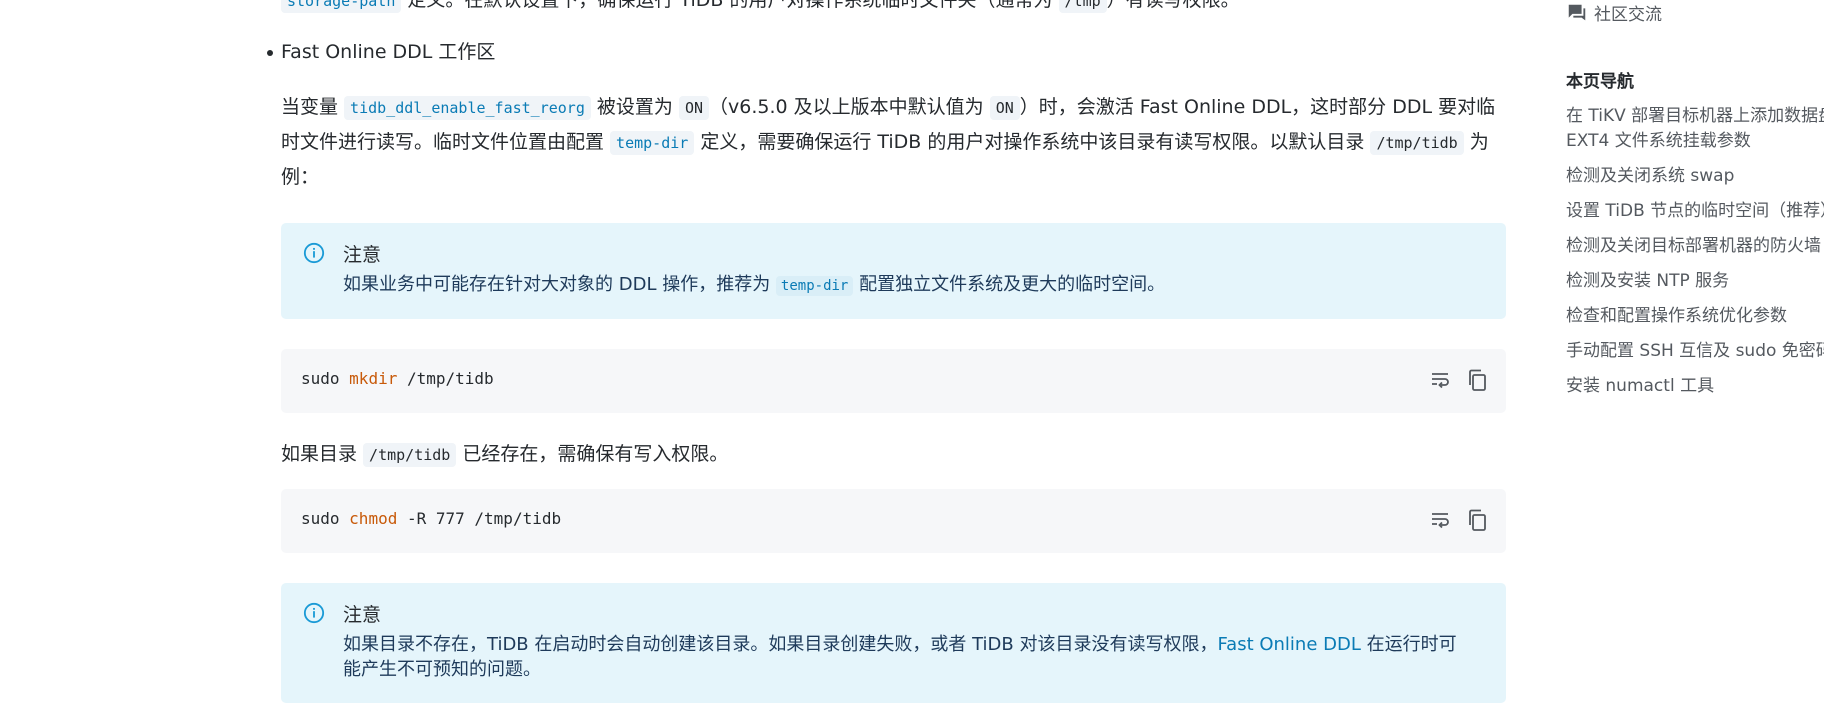 The height and width of the screenshot is (728, 1824). Describe the element at coordinates (1577, 12) in the screenshot. I see `chat-bubble-icon` at that location.